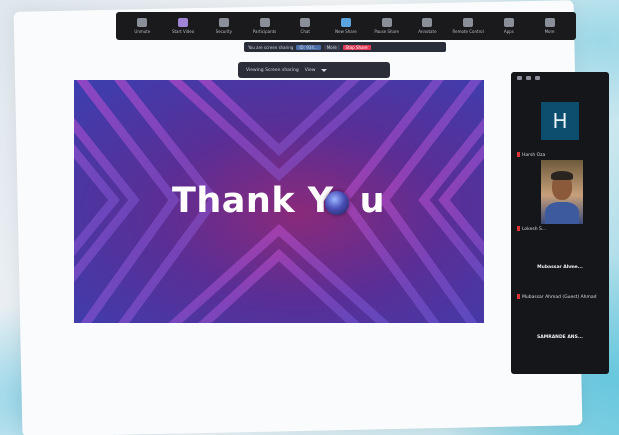 The height and width of the screenshot is (435, 619). I want to click on toolbar-label: Participants, so click(264, 31).